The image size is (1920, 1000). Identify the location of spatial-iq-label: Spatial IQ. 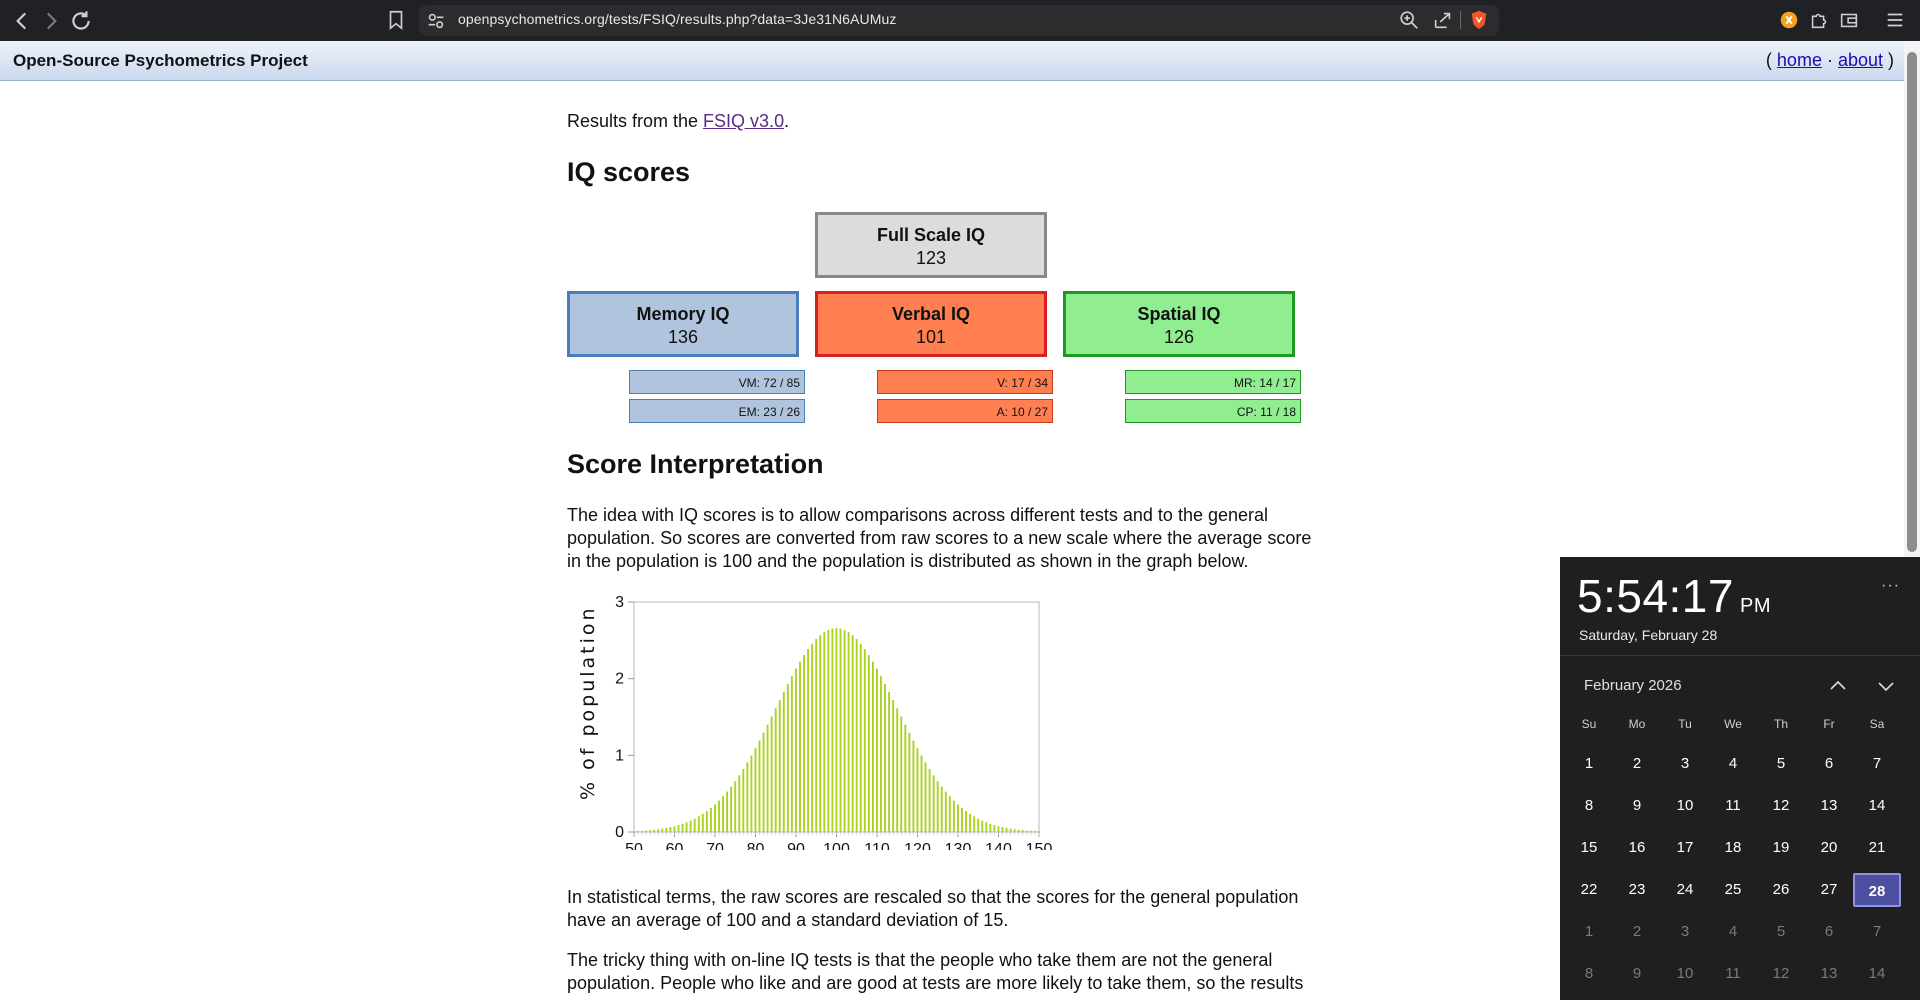
(1179, 314).